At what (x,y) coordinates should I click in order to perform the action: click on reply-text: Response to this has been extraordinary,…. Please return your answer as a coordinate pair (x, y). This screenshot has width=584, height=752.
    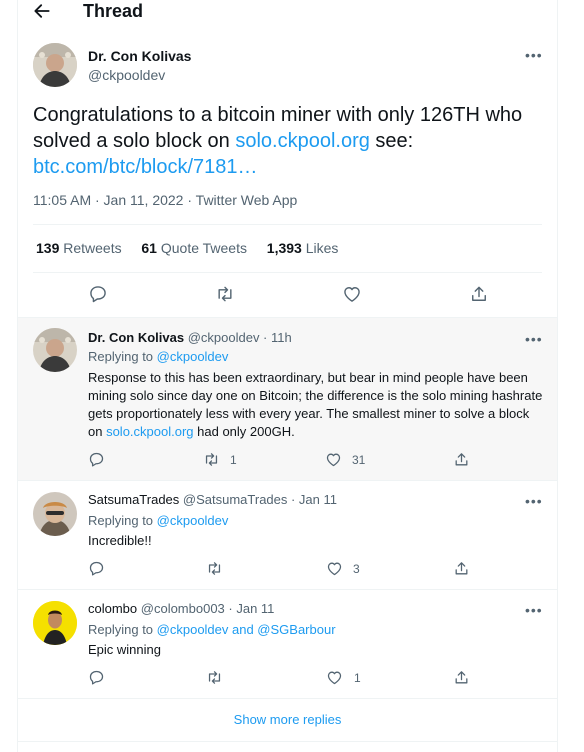
    Looking at the image, I should click on (315, 405).